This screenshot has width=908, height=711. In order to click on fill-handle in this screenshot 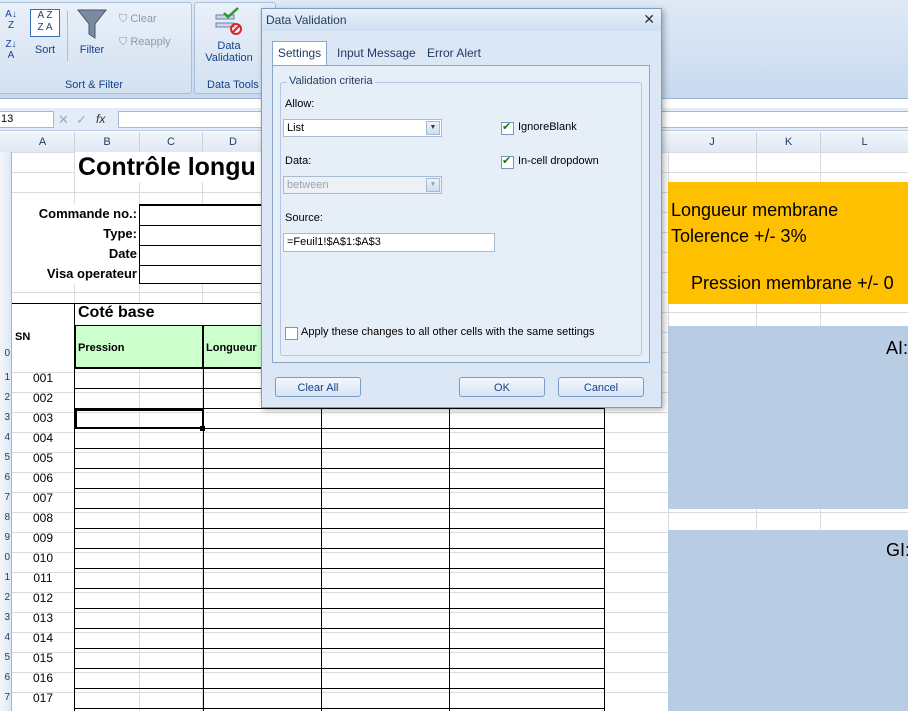, I will do `click(202, 428)`.